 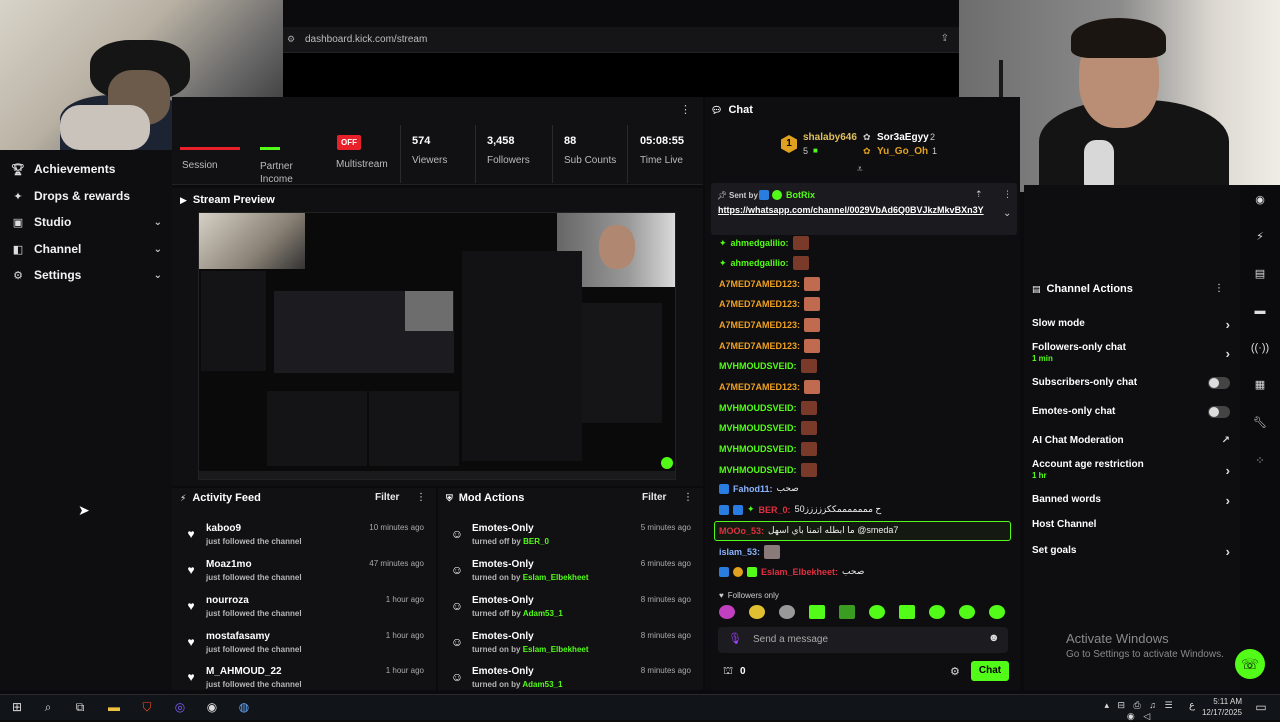 I want to click on action-emotes-only: Emotes-only chat, so click(x=1131, y=412).